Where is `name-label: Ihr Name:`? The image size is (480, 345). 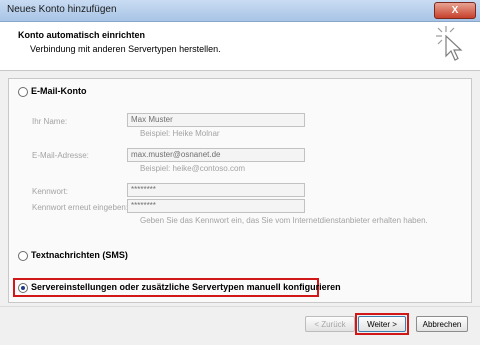 name-label: Ihr Name: is located at coordinates (50, 121).